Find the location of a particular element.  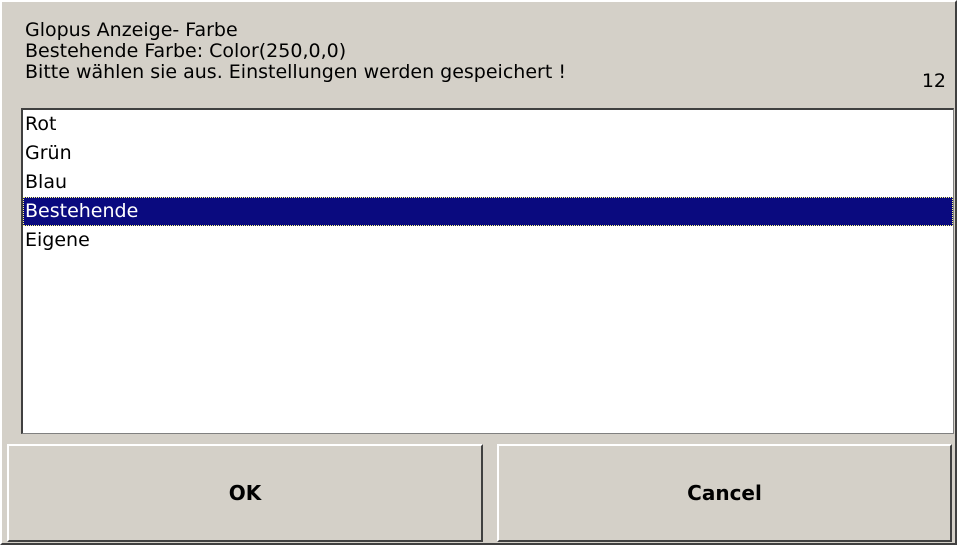

cancel-button: Cancel is located at coordinates (724, 493).